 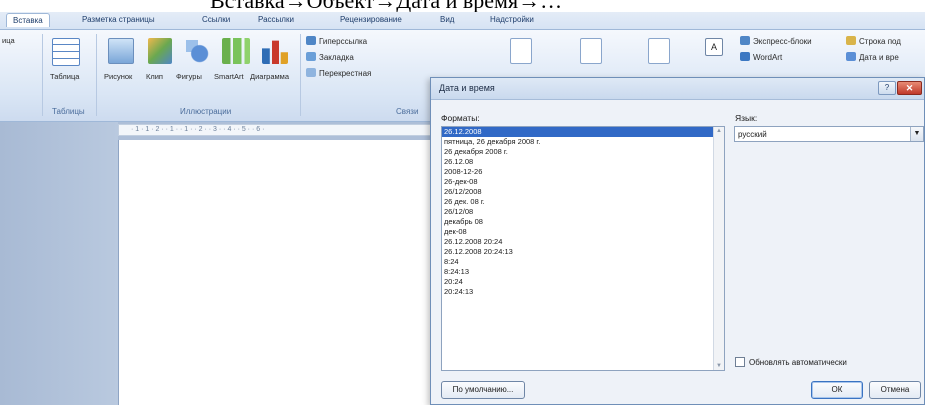 I want to click on format-list-item: 26/12/08, so click(x=578, y=212).